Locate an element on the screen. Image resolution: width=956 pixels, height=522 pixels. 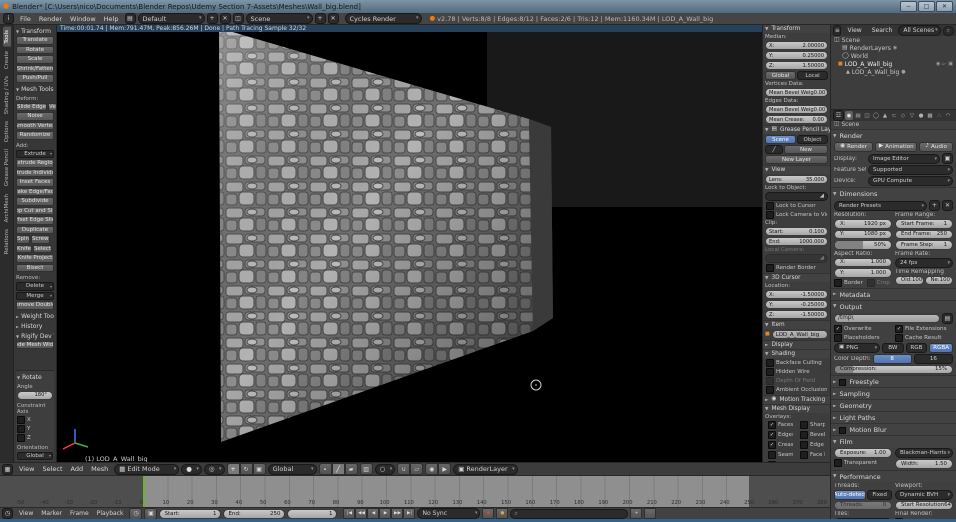
panel-display-header: Display is located at coordinates (796, 344).